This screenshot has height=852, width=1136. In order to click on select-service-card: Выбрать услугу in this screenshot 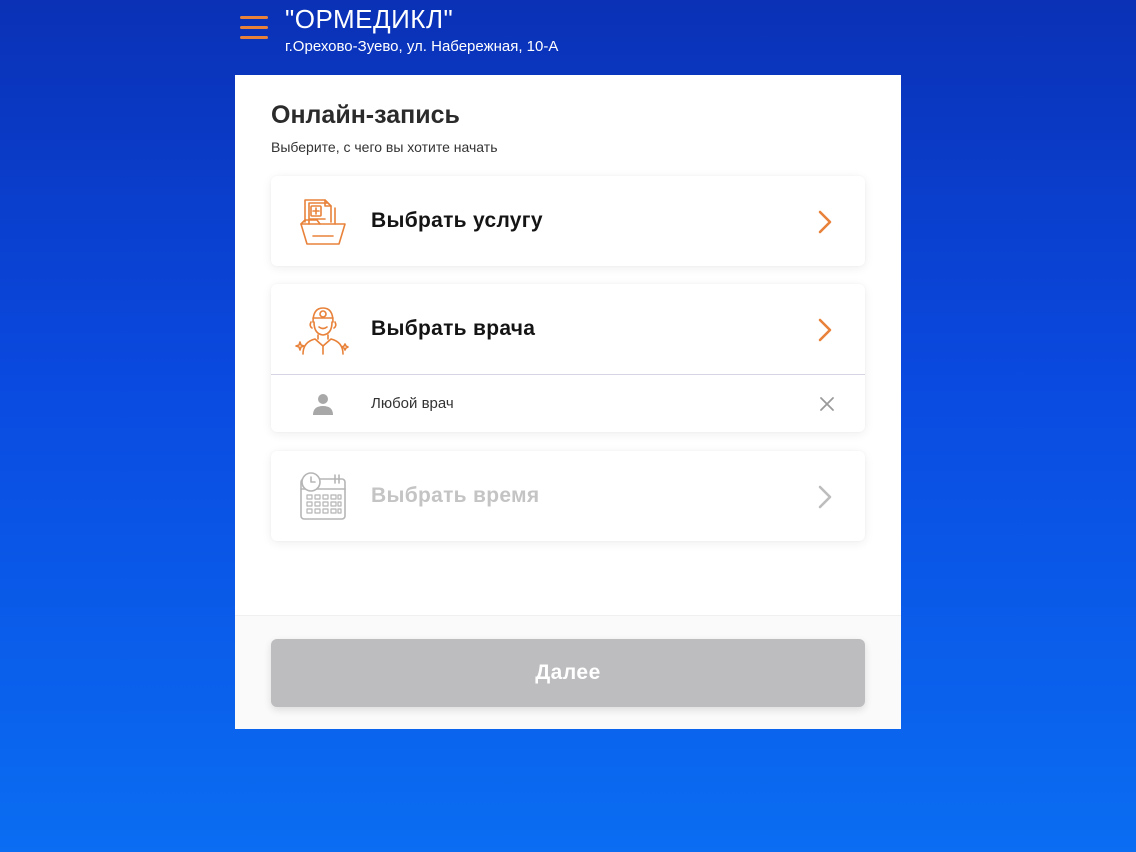, I will do `click(568, 221)`.